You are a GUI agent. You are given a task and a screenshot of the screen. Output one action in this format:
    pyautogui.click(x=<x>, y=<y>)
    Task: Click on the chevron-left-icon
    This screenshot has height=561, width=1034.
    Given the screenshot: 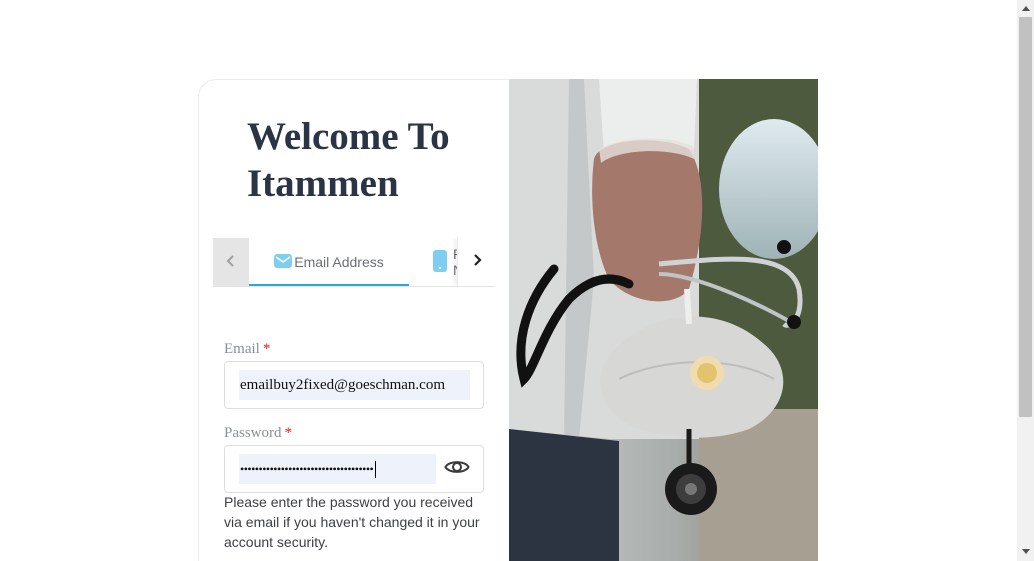 What is the action you would take?
    pyautogui.click(x=231, y=262)
    